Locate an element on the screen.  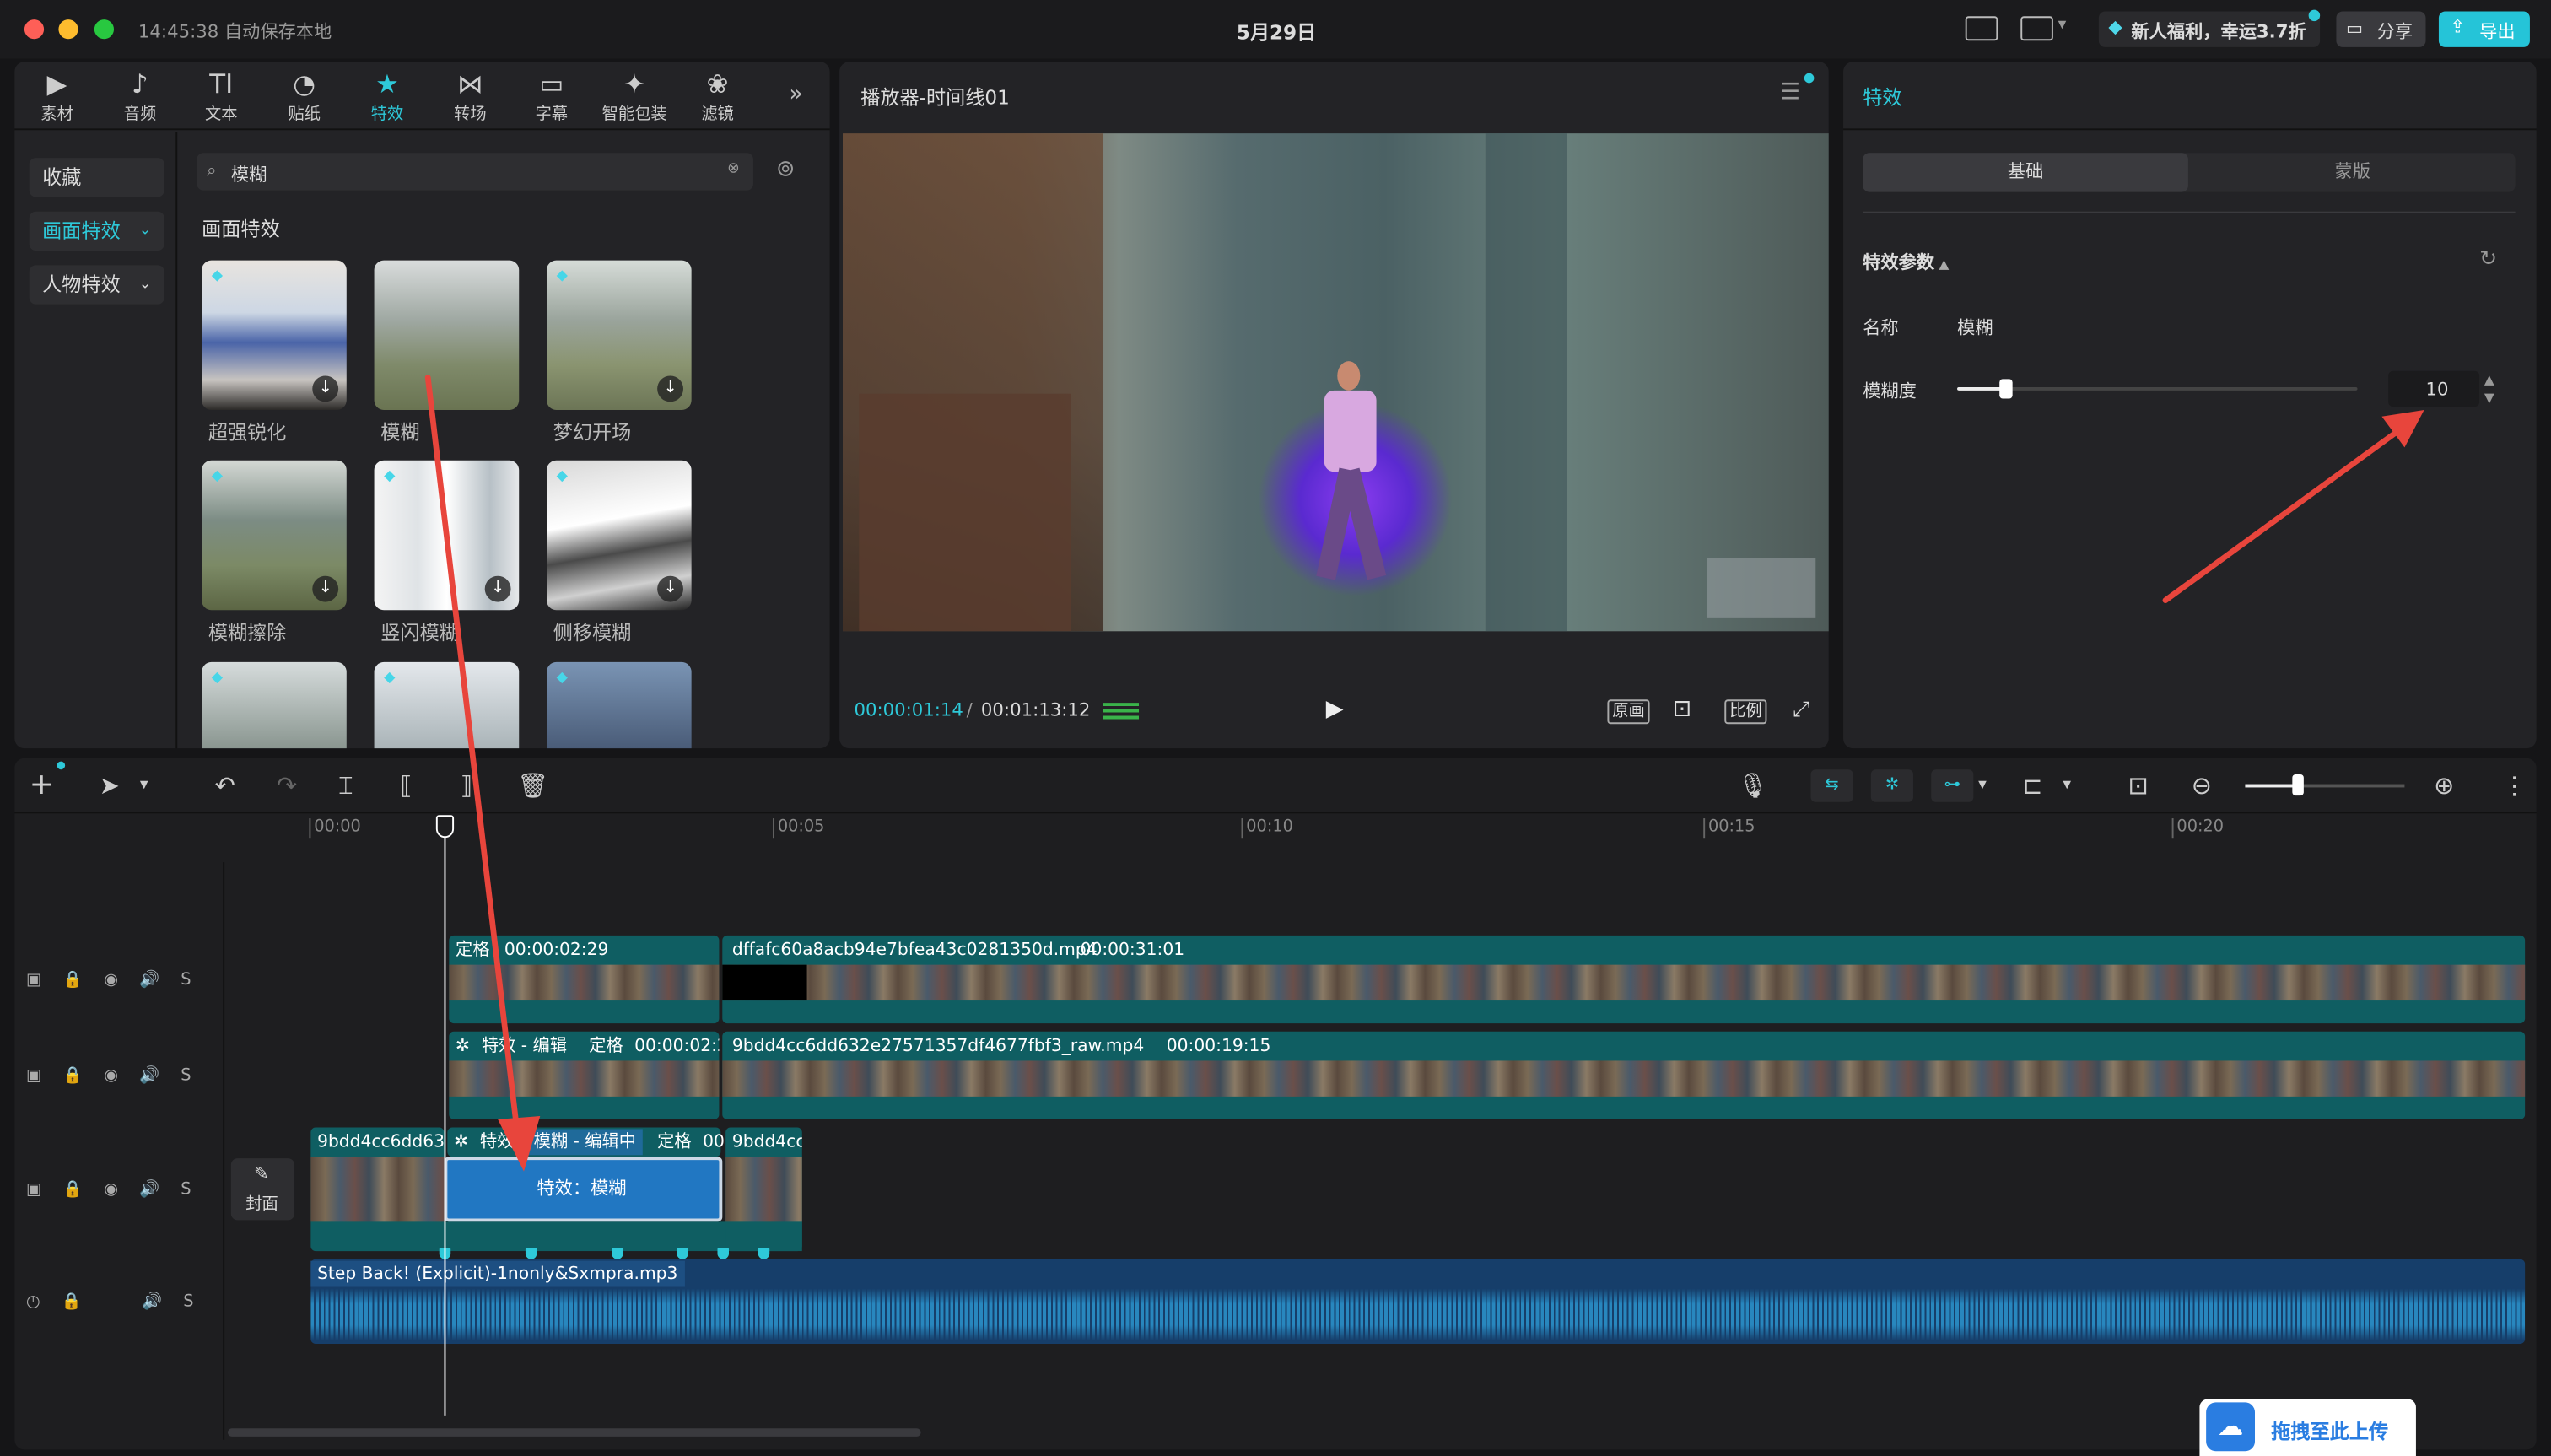
annotation-arrow-value is located at coordinates (2285, 514).